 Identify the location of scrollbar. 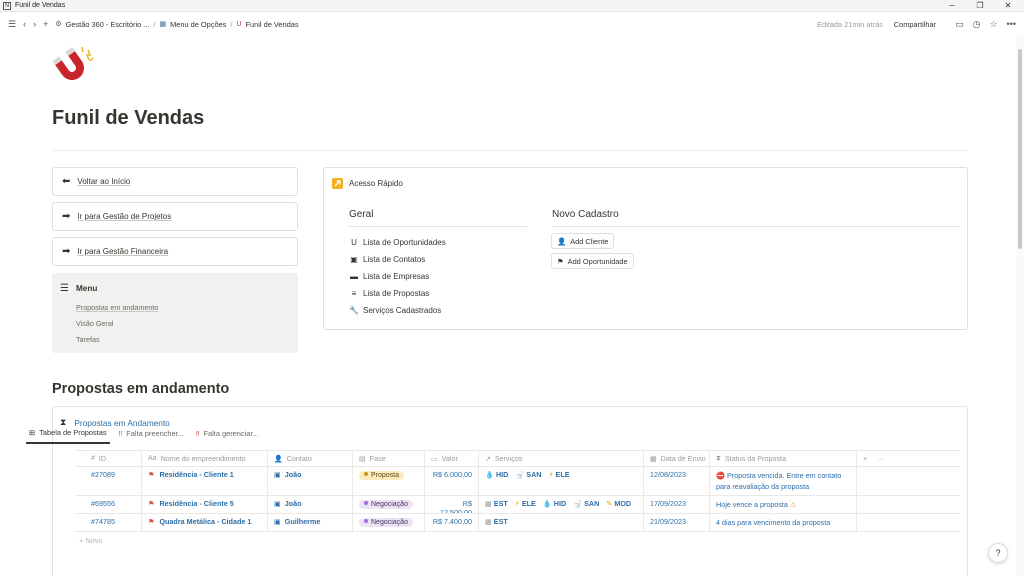
(1020, 305).